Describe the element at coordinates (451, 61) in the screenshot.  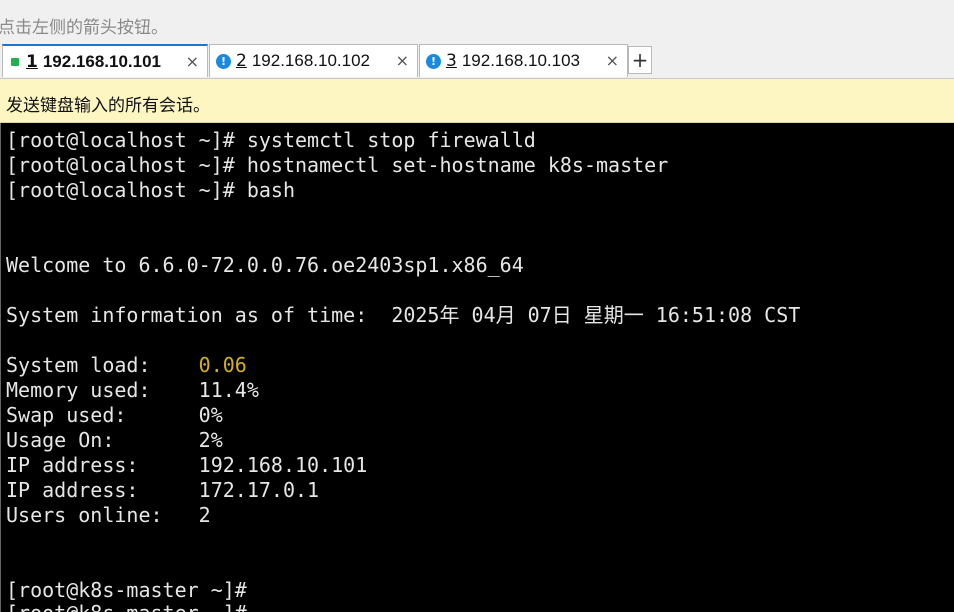
I see `tab-number: 3` at that location.